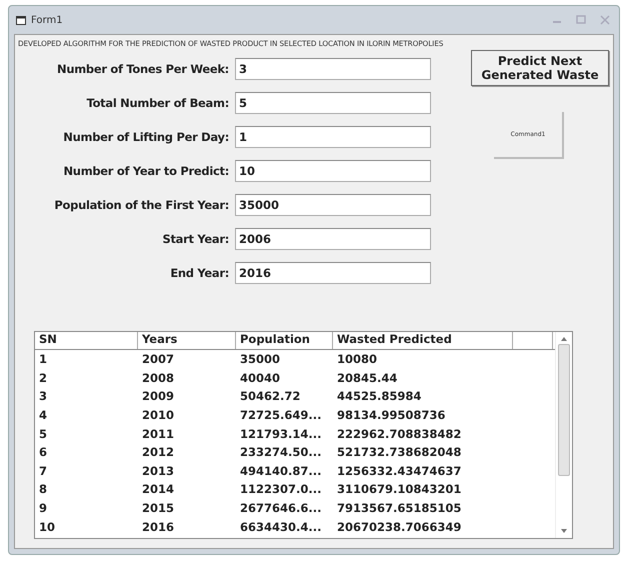 The width and height of the screenshot is (627, 569). I want to click on table-cell-text: 8, so click(43, 489).